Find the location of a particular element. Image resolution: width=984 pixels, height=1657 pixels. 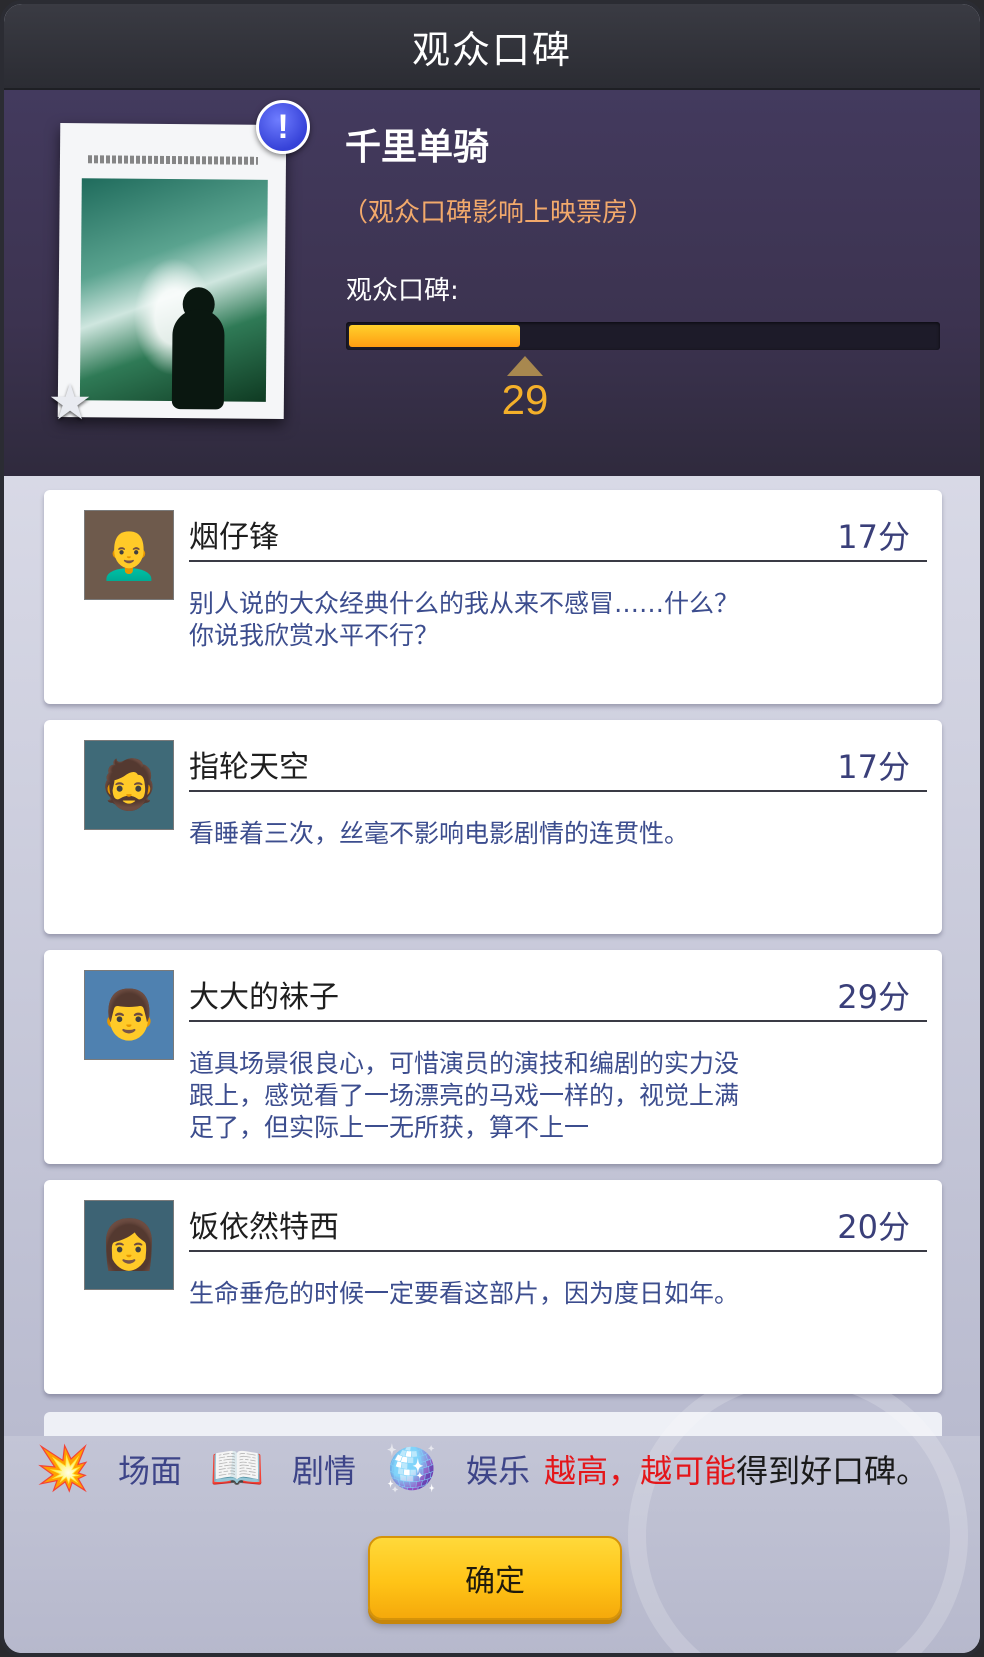

legend-label-scene: 场面 is located at coordinates (150, 1471).